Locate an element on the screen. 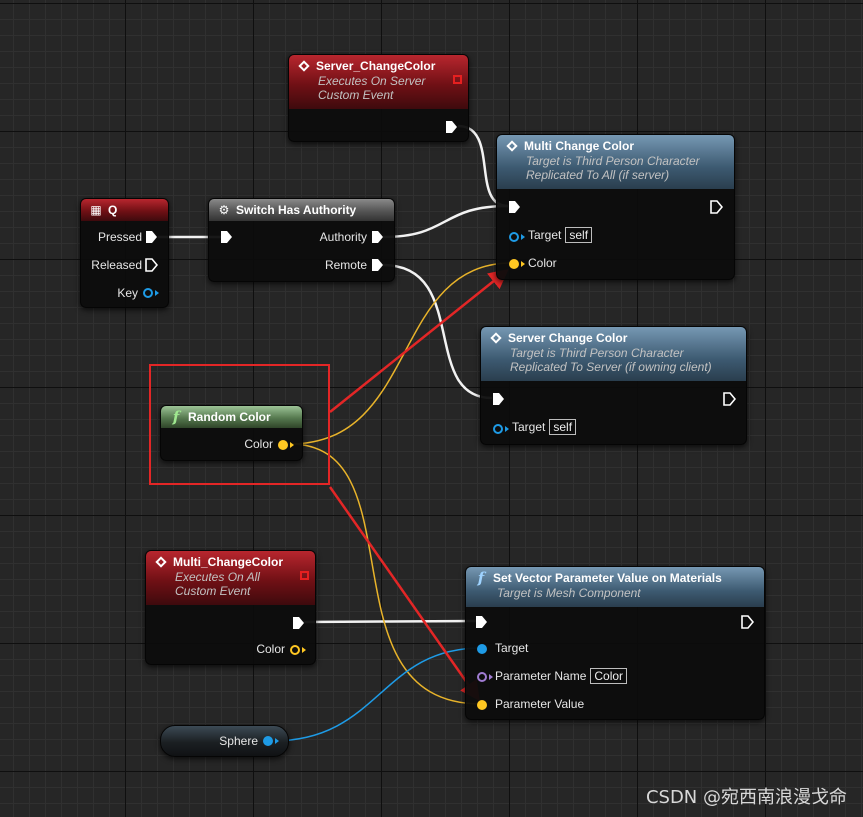 This screenshot has width=863, height=817. node-title: Multi Change Color is located at coordinates (579, 146).